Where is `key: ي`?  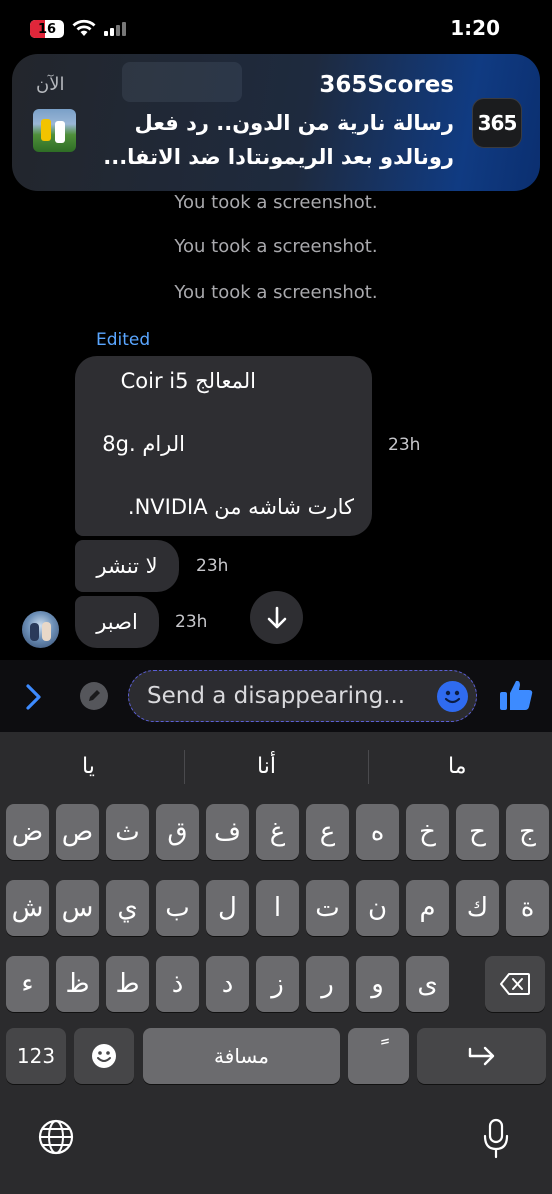
key: ي is located at coordinates (127, 908).